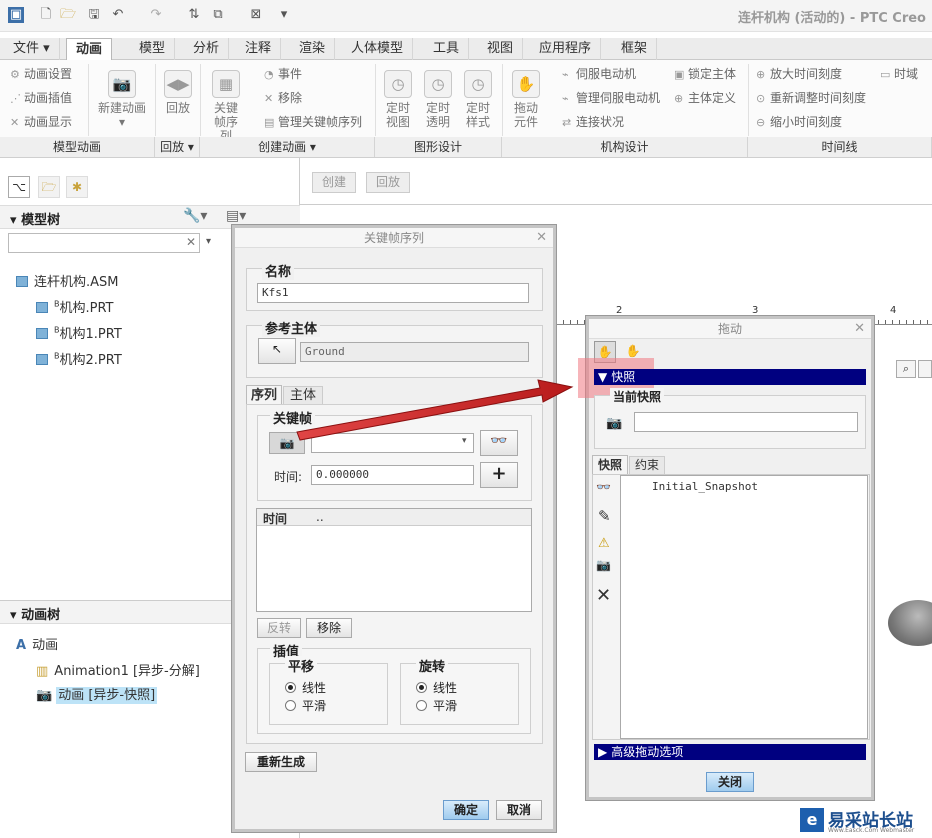 The image size is (932, 838). Describe the element at coordinates (812, 820) in the screenshot. I see `watermark-logo: e` at that location.